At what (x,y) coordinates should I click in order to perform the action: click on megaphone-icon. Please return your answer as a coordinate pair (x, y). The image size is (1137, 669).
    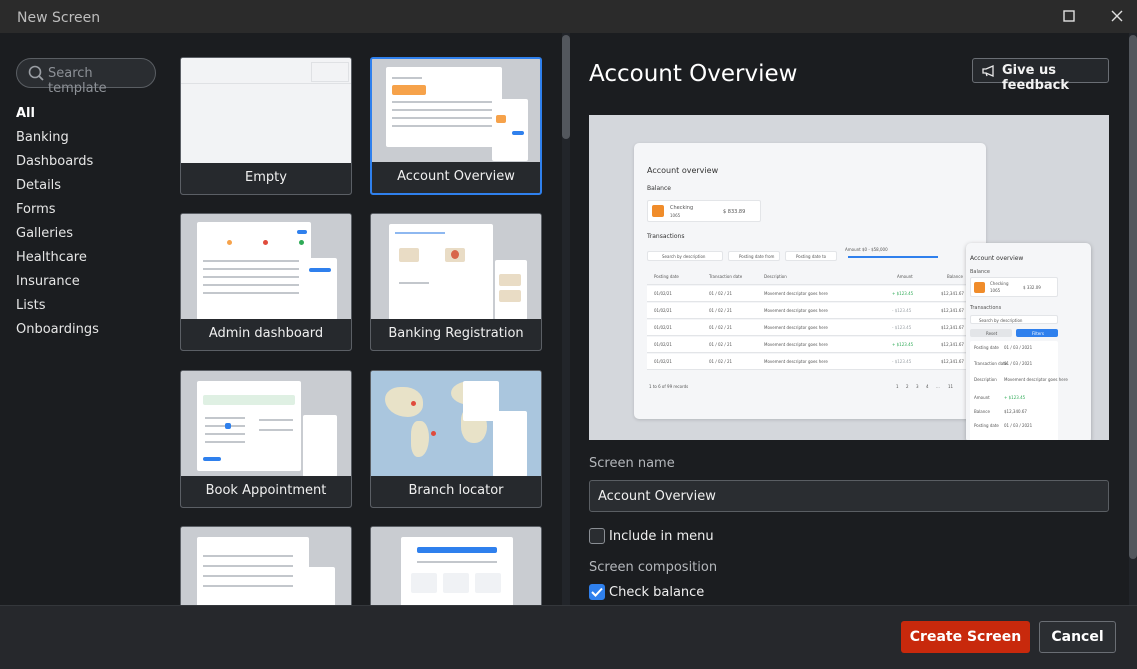
    Looking at the image, I should click on (988, 71).